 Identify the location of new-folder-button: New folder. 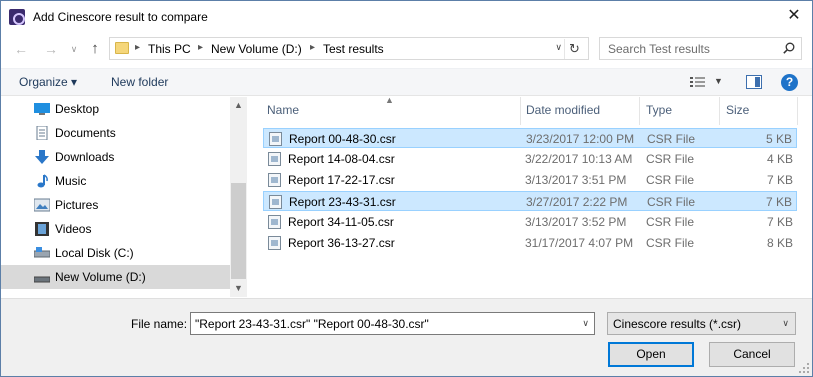
(139, 82).